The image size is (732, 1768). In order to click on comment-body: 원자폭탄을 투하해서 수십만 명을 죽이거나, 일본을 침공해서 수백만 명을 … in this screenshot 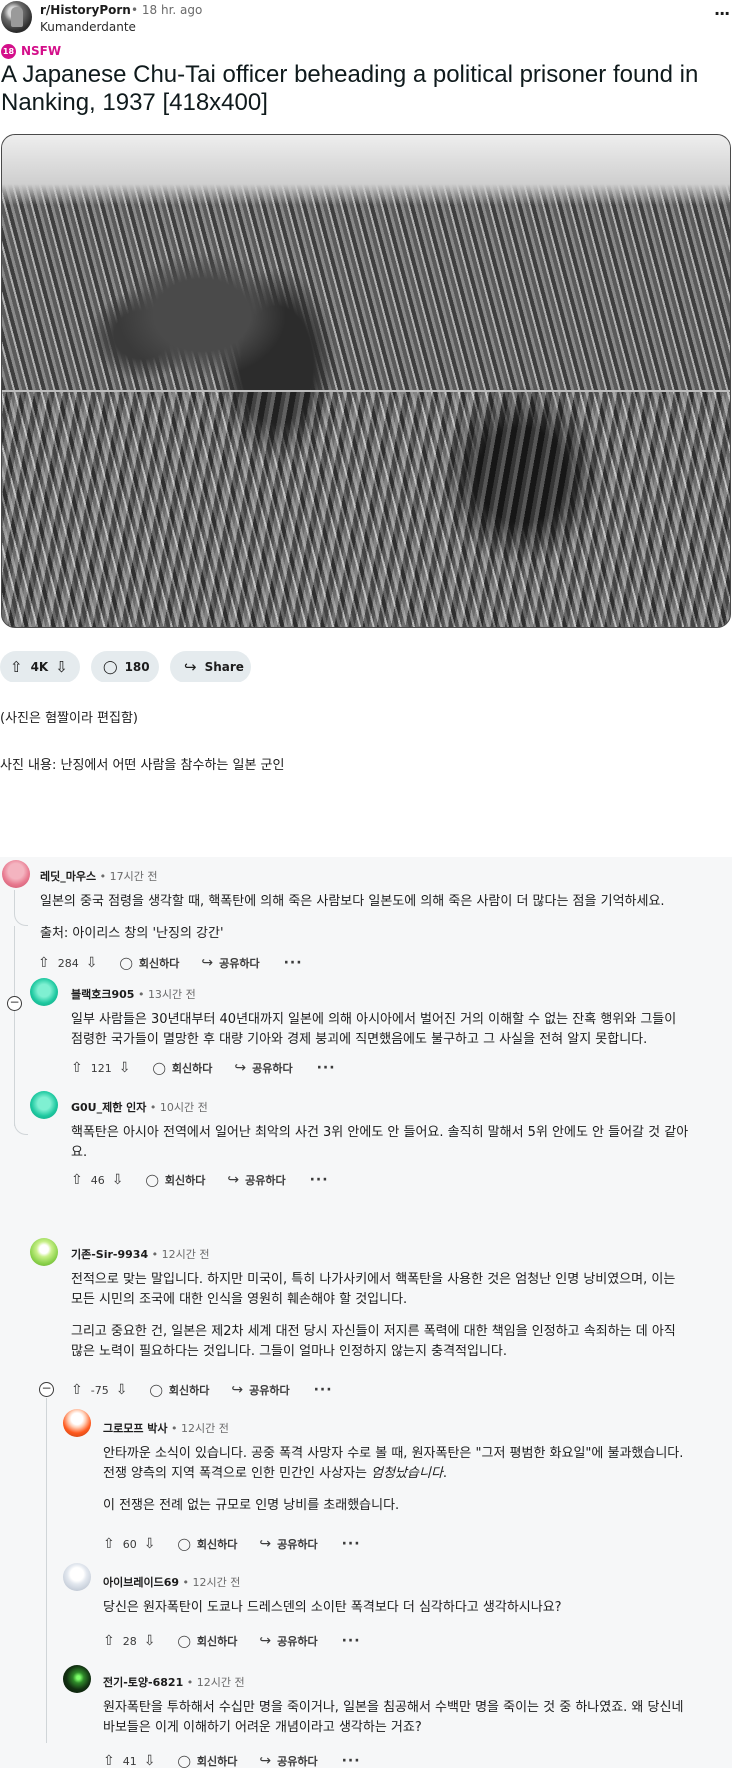, I will do `click(393, 1717)`.